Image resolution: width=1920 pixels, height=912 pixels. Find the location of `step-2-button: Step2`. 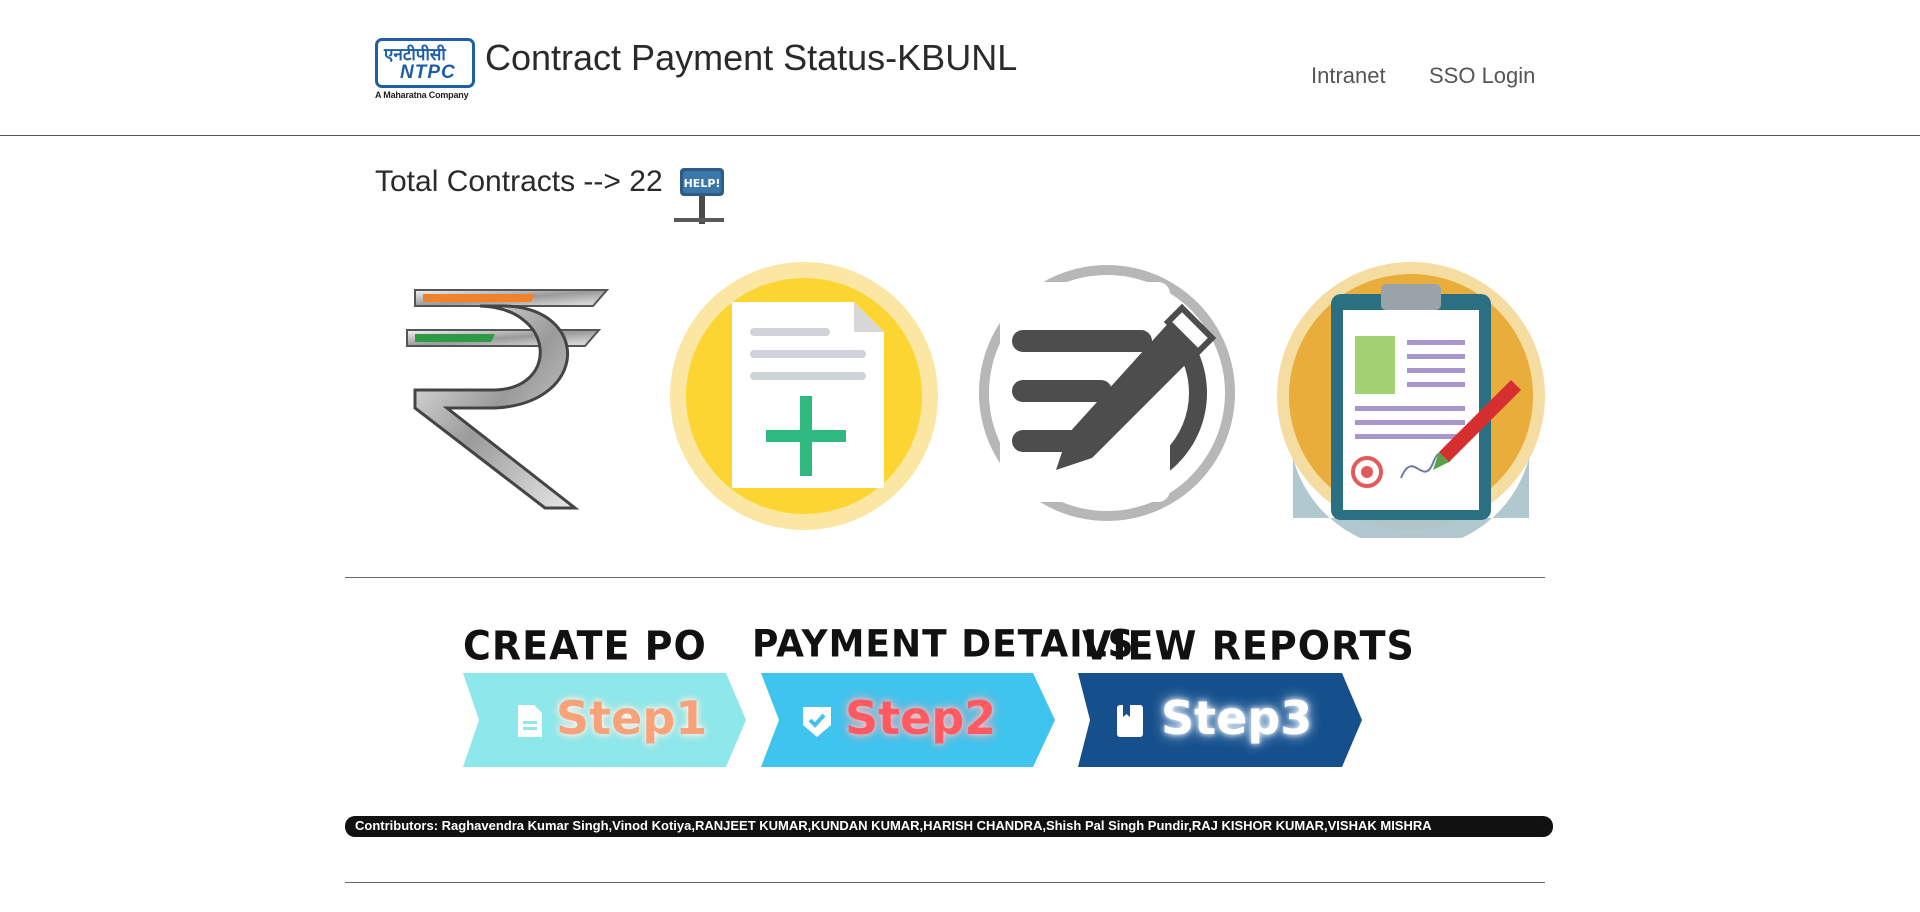

step-2-button: Step2 is located at coordinates (908, 720).